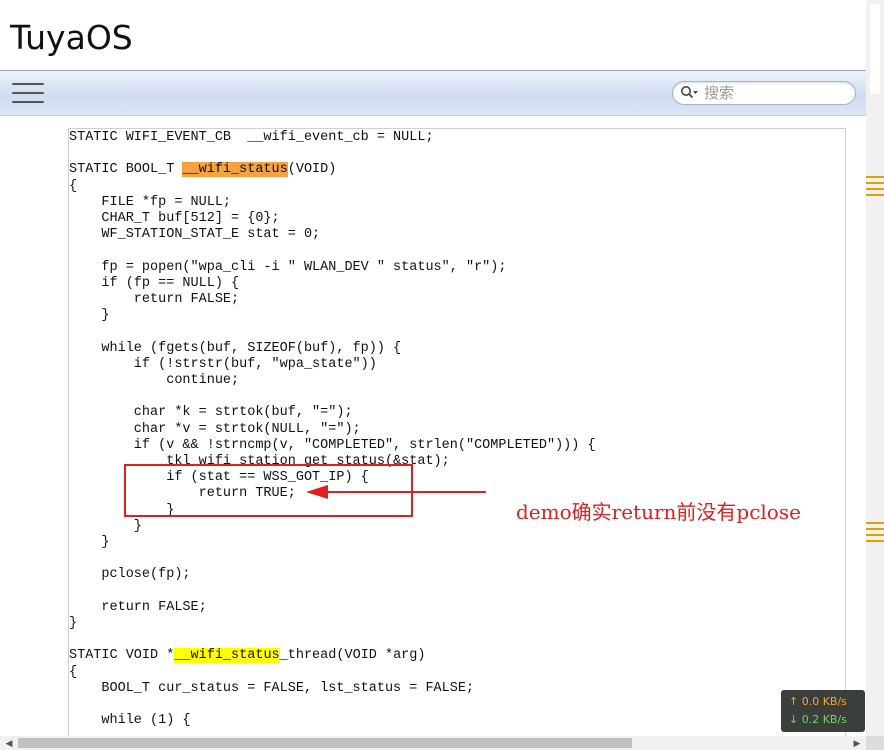 This screenshot has height=750, width=884. What do you see at coordinates (28, 94) in the screenshot?
I see `hamburger-menu-icon` at bounding box center [28, 94].